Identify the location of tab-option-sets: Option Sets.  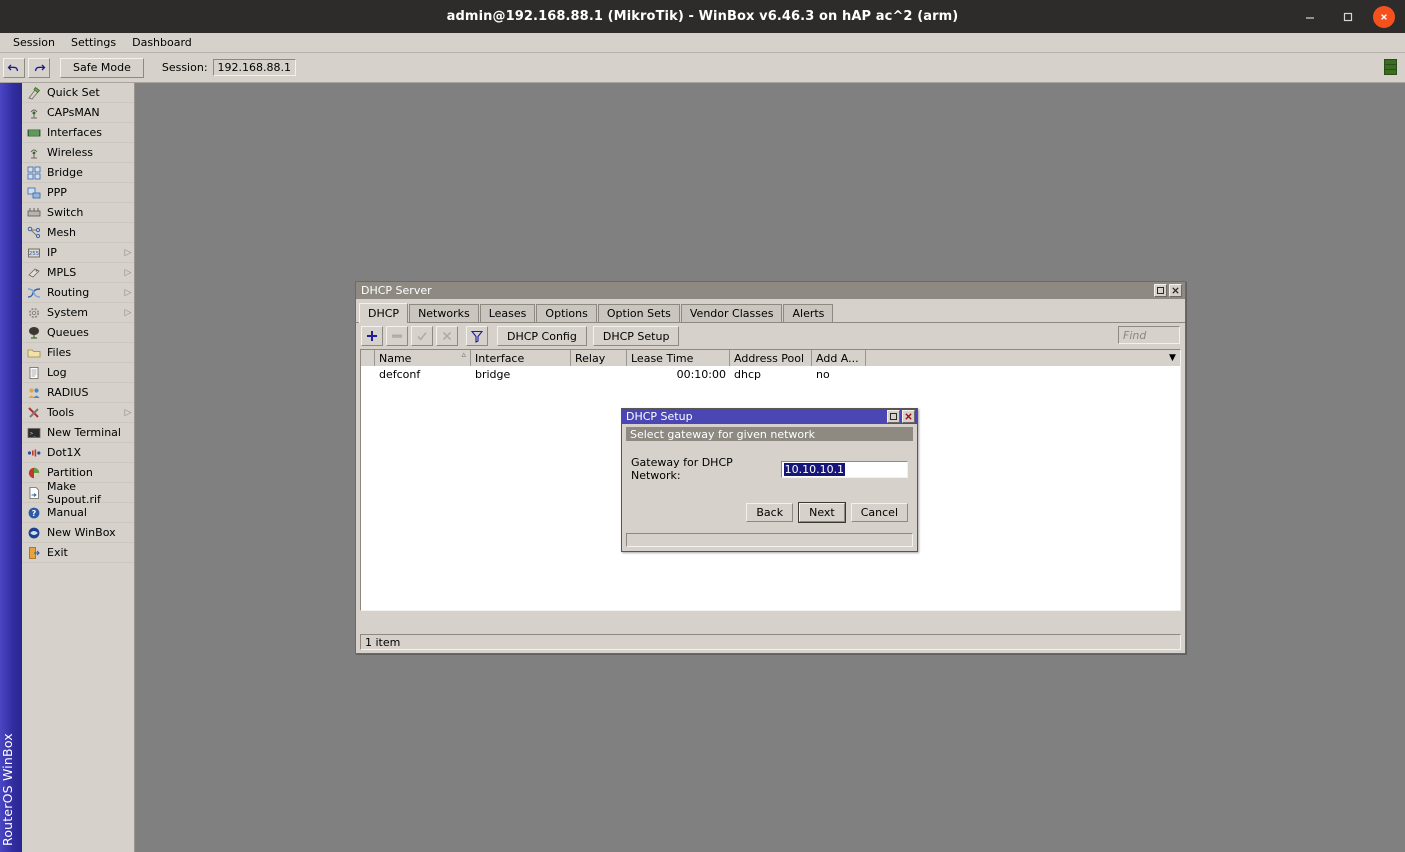
(638, 313).